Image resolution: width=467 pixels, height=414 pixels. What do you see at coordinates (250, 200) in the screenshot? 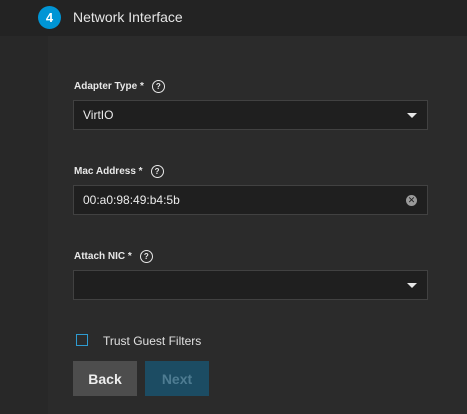
I see `mac-address-input: 00:a0:98:49:b4:5b ✕` at bounding box center [250, 200].